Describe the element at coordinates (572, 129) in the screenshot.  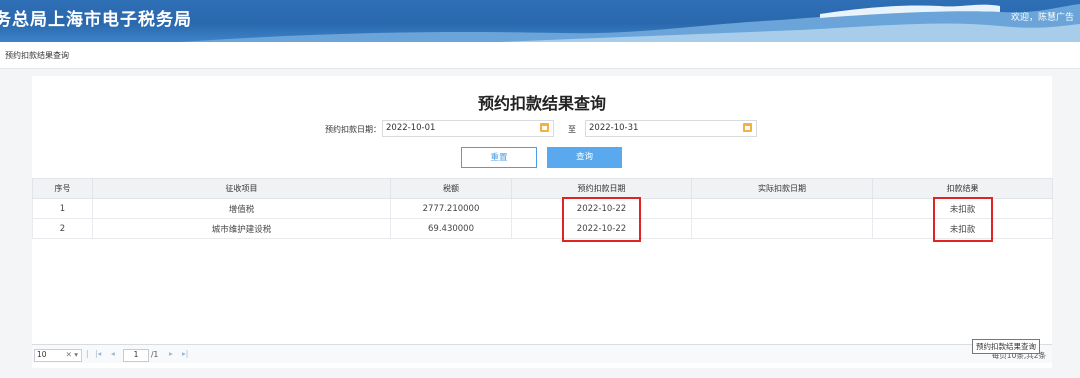
I see `to-label: 至` at that location.